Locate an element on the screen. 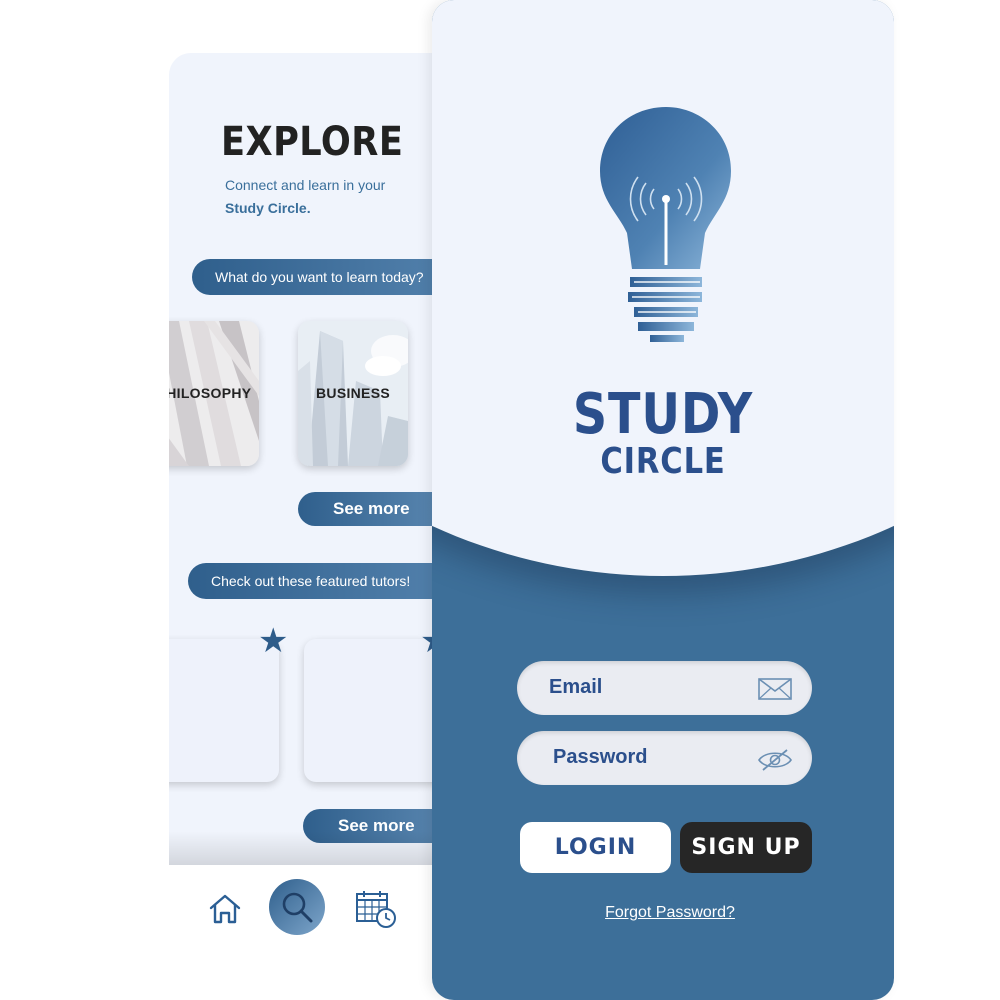  search-icon is located at coordinates (297, 907).